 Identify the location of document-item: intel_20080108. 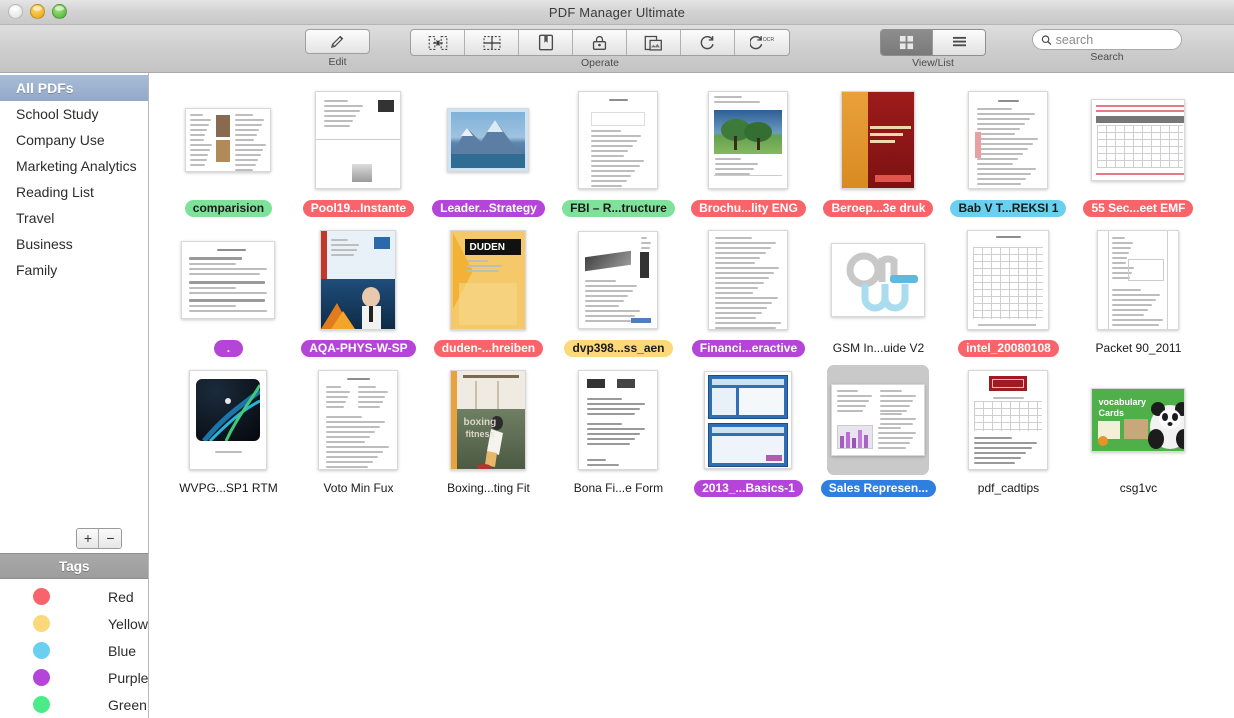
(1008, 291).